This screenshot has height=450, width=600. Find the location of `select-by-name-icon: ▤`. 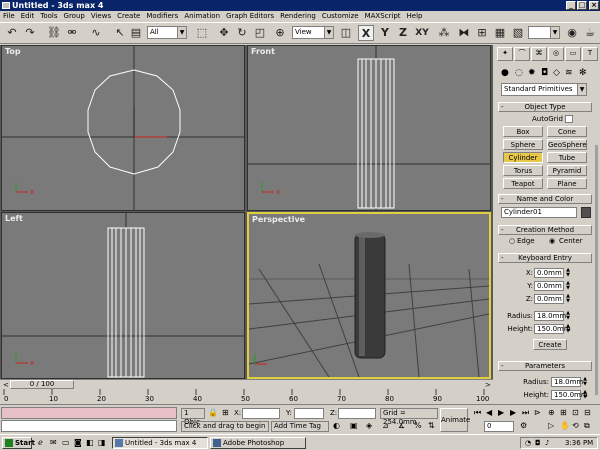

select-by-name-icon: ▤ is located at coordinates (136, 33).